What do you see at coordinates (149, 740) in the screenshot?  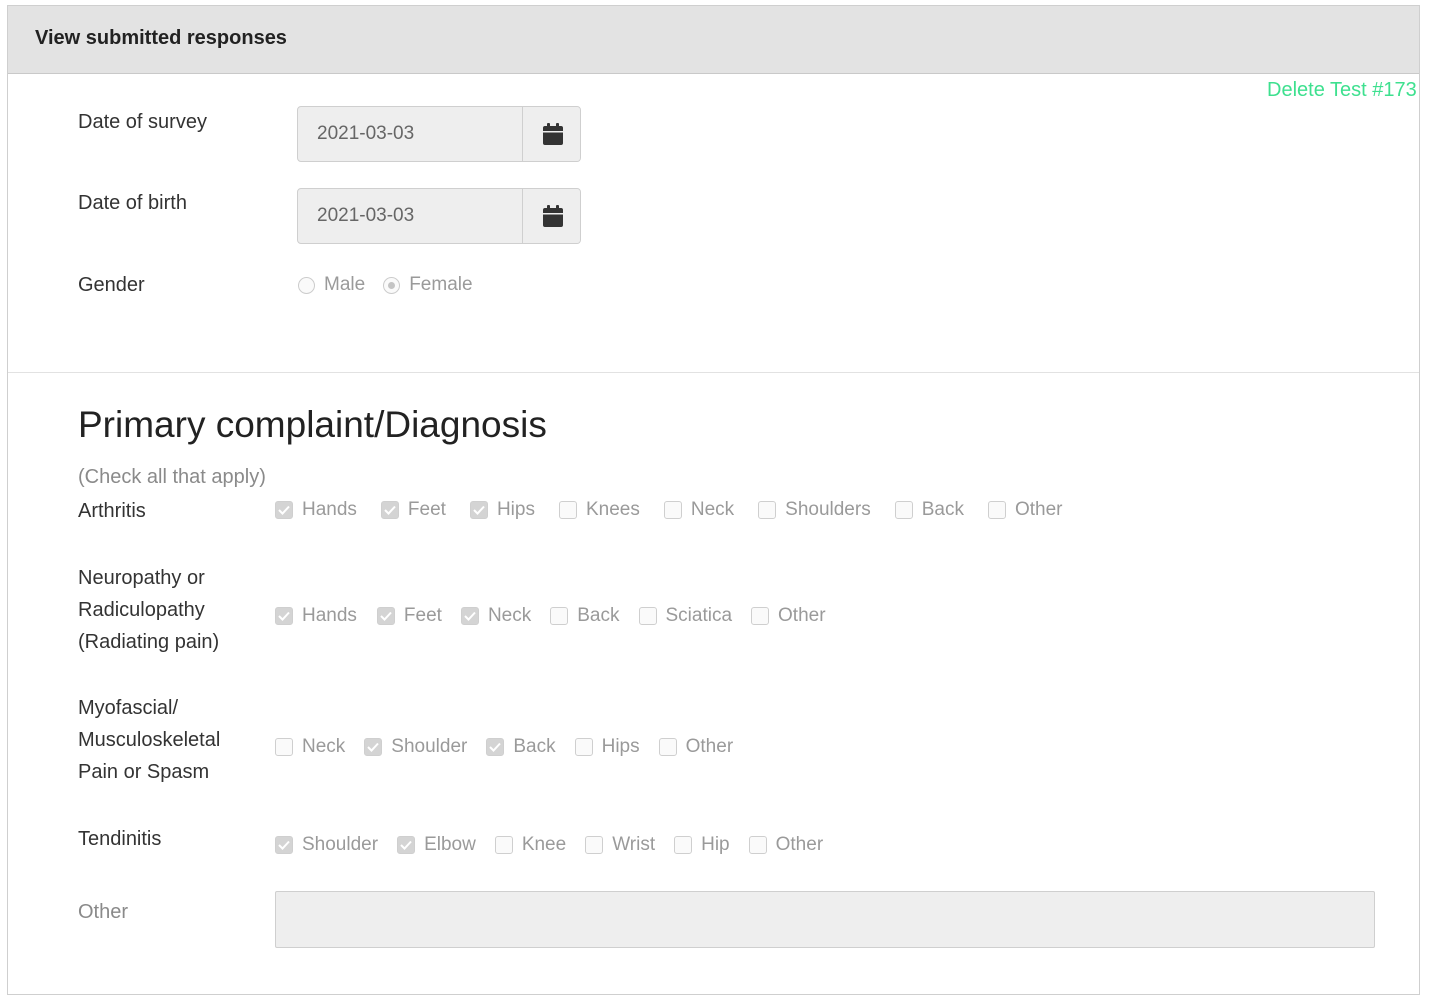 I see `myofascial-label-line-2: Musculoskeletal` at bounding box center [149, 740].